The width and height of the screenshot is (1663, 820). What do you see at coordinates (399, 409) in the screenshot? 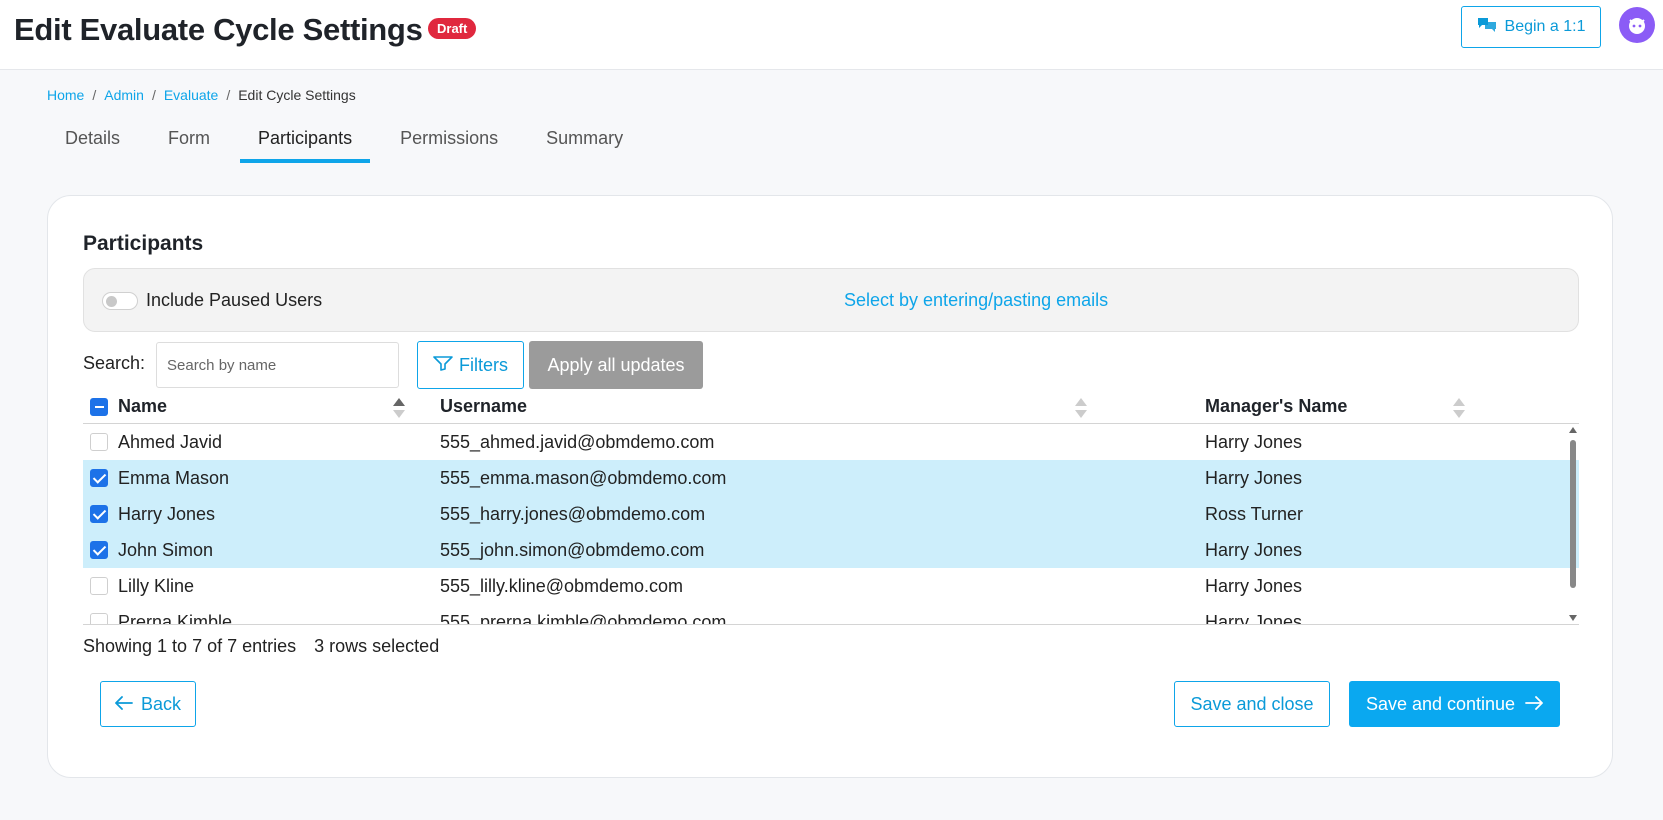
I see `sort-asc-icon` at bounding box center [399, 409].